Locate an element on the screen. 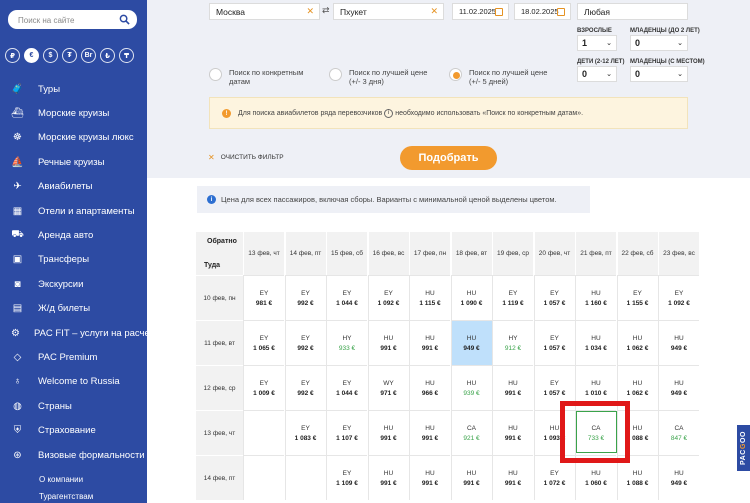 The height and width of the screenshot is (503, 750). sidebar-item-car-rental: ⛟ Аренда авто is located at coordinates (73, 235).